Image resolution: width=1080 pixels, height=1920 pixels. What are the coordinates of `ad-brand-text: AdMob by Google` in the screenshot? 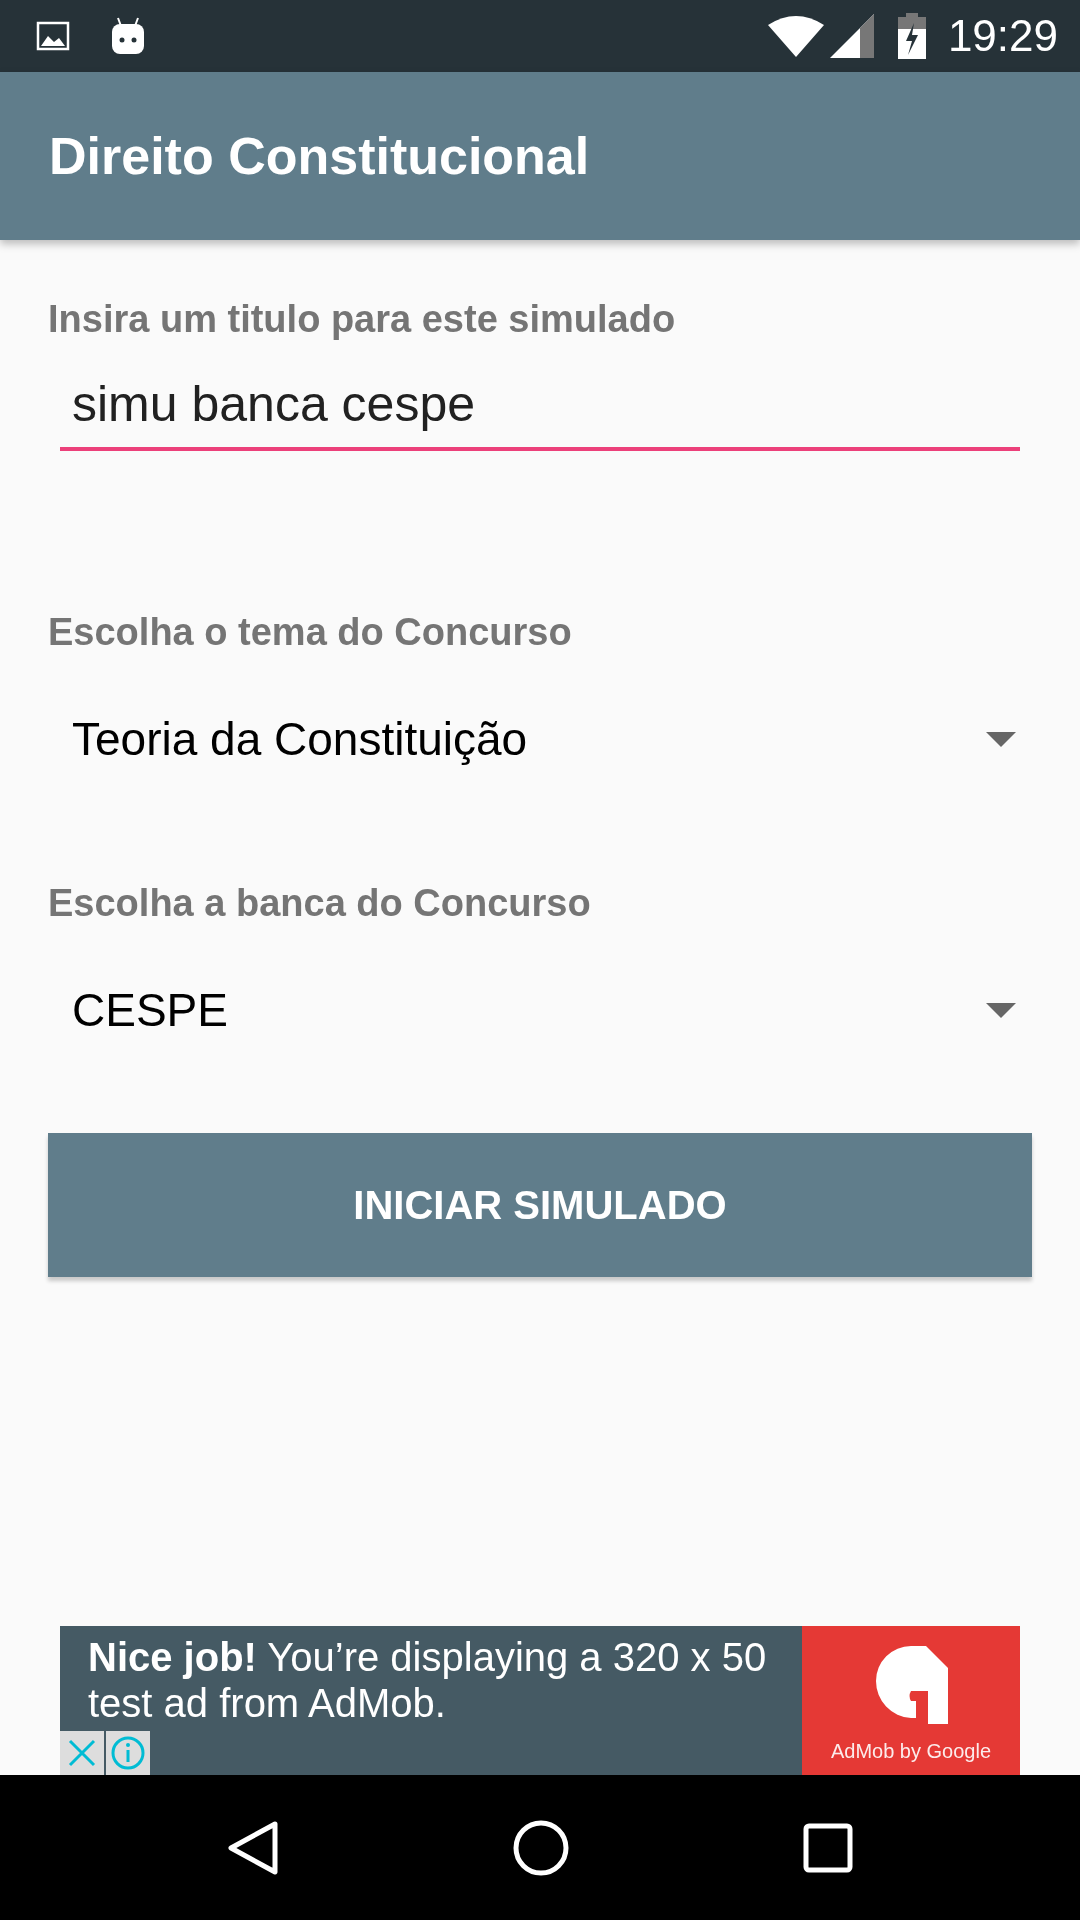 It's located at (911, 1751).